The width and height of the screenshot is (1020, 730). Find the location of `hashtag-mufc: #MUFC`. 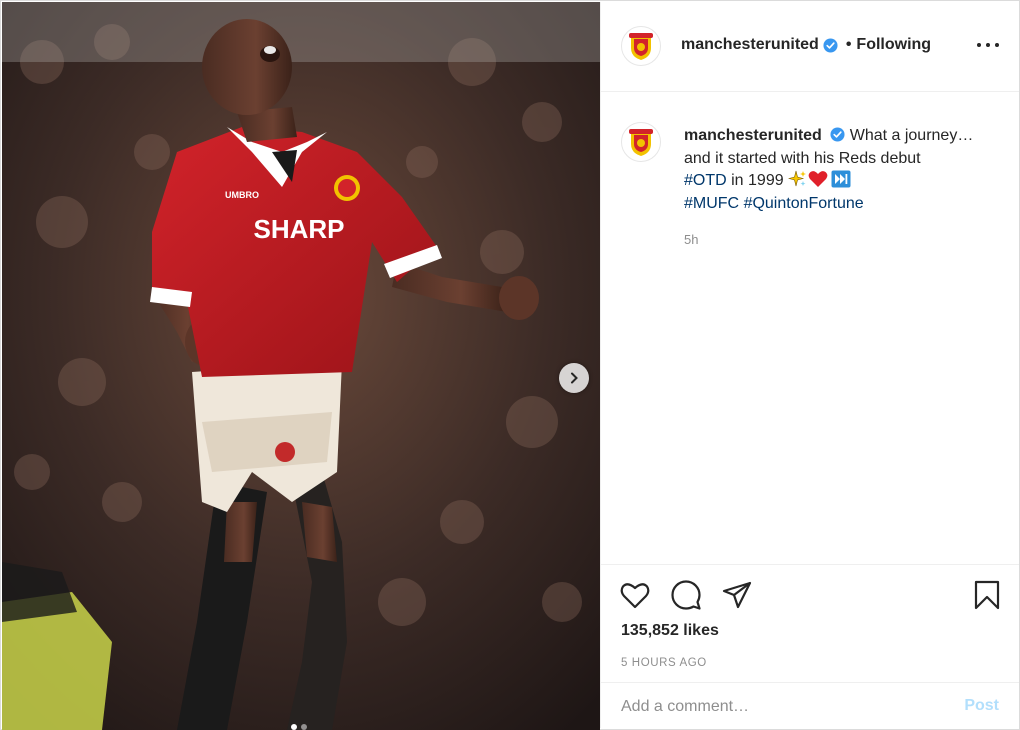

hashtag-mufc: #MUFC is located at coordinates (711, 203).